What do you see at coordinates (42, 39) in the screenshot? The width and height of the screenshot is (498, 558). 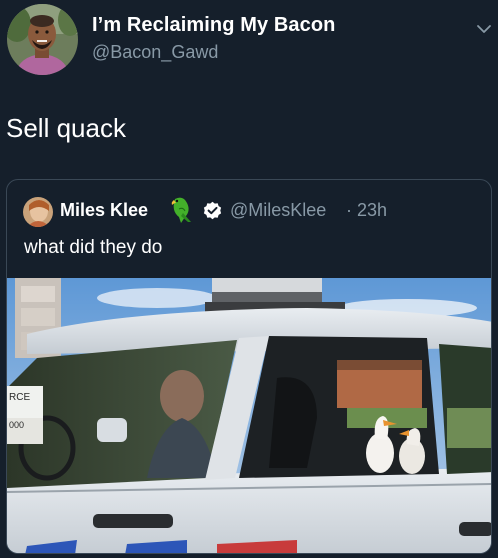 I see `author-avatar` at bounding box center [42, 39].